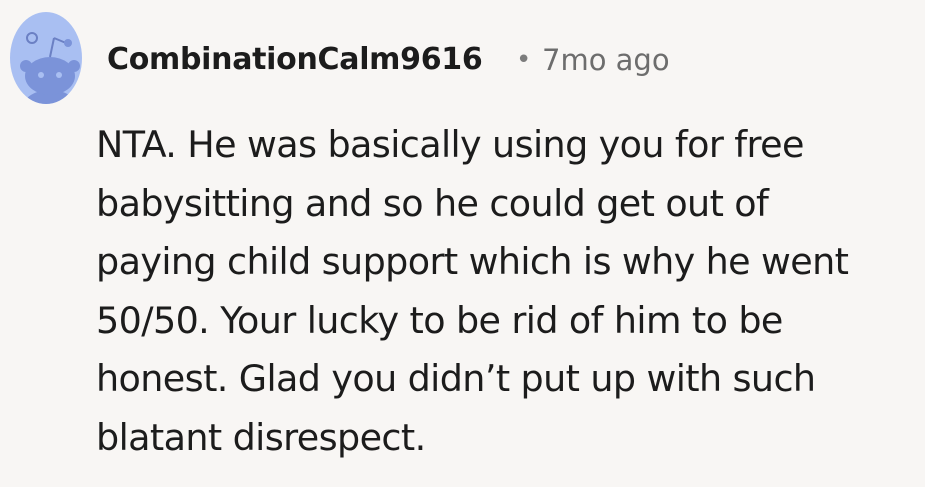 The image size is (925, 487). I want to click on reddit-snoo-avatar-icon, so click(46, 58).